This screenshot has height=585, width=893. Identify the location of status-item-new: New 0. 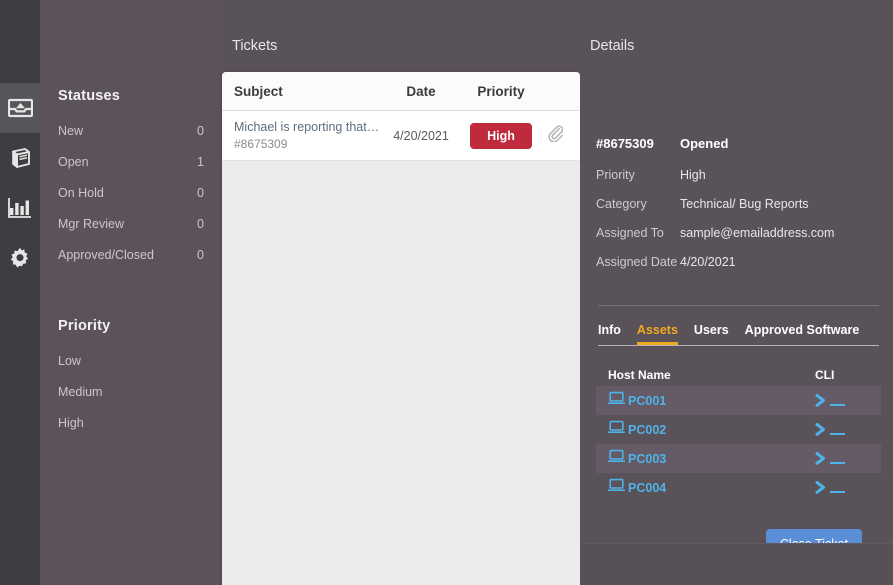
(131, 130).